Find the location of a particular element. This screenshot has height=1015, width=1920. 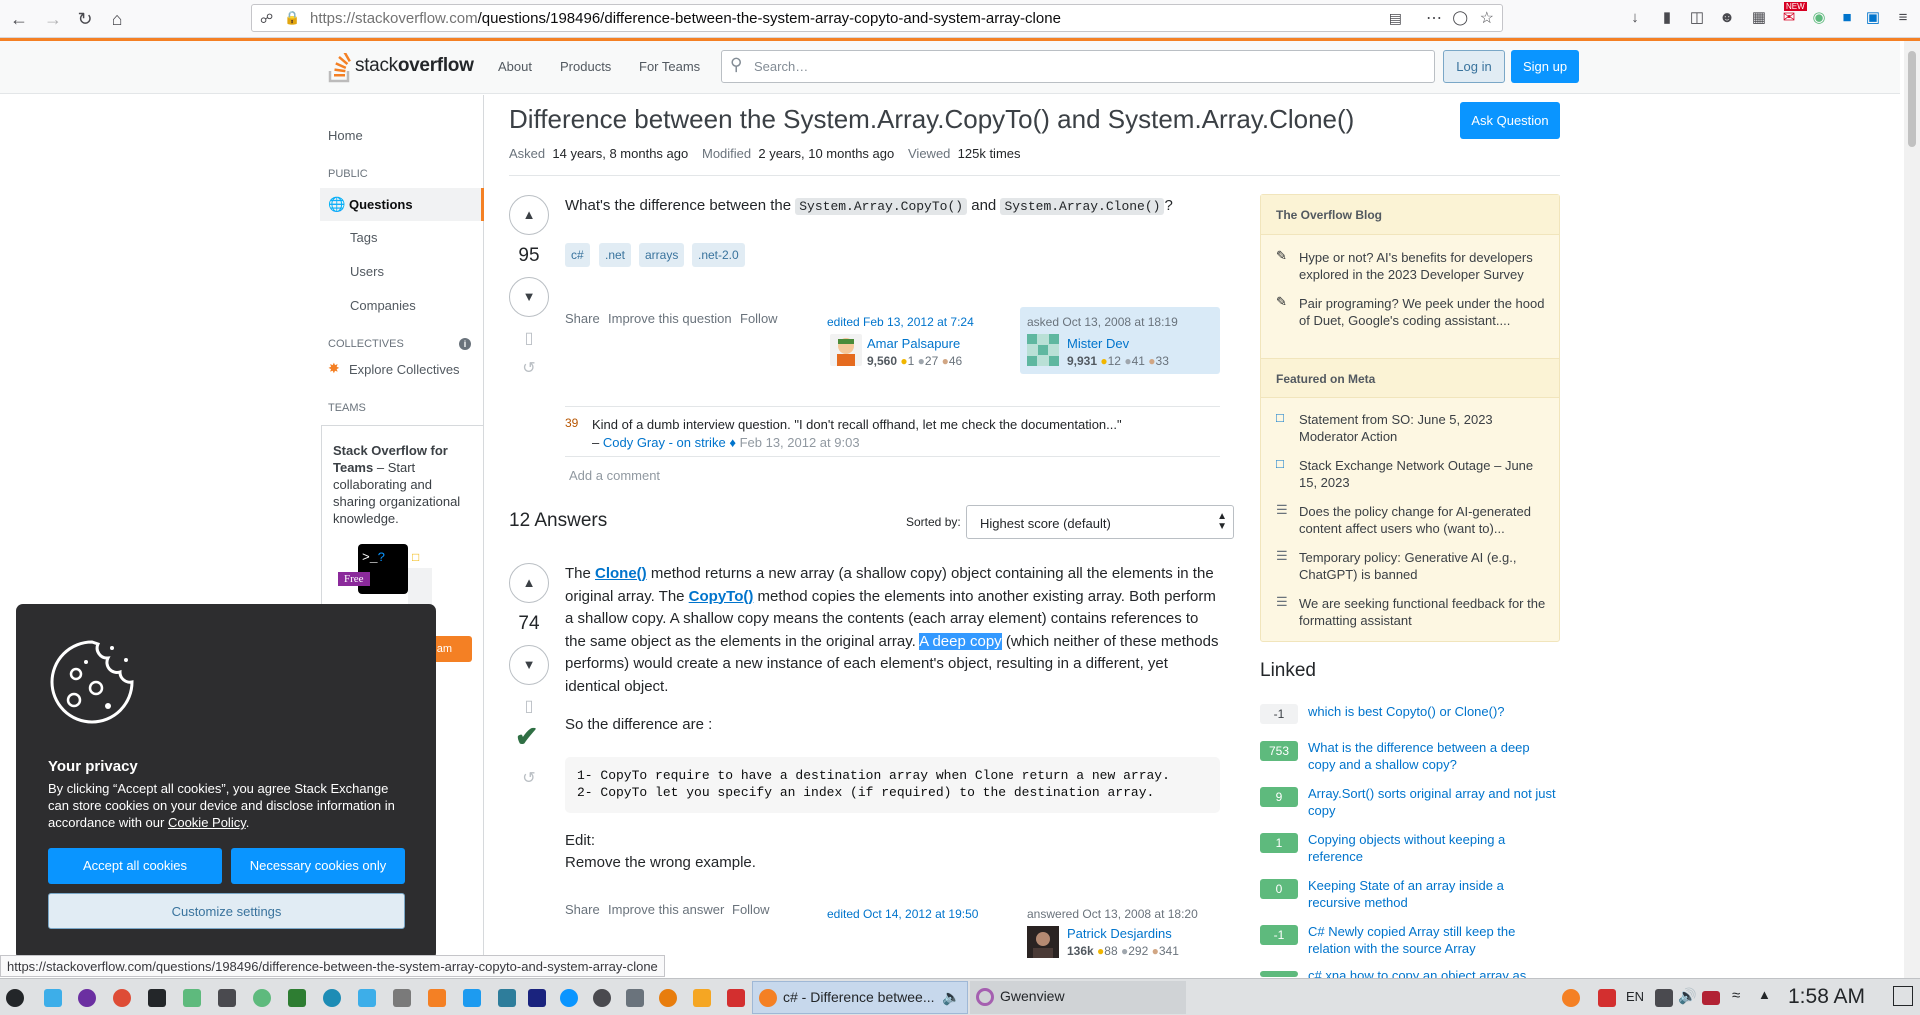

blender-icon is located at coordinates (668, 998).